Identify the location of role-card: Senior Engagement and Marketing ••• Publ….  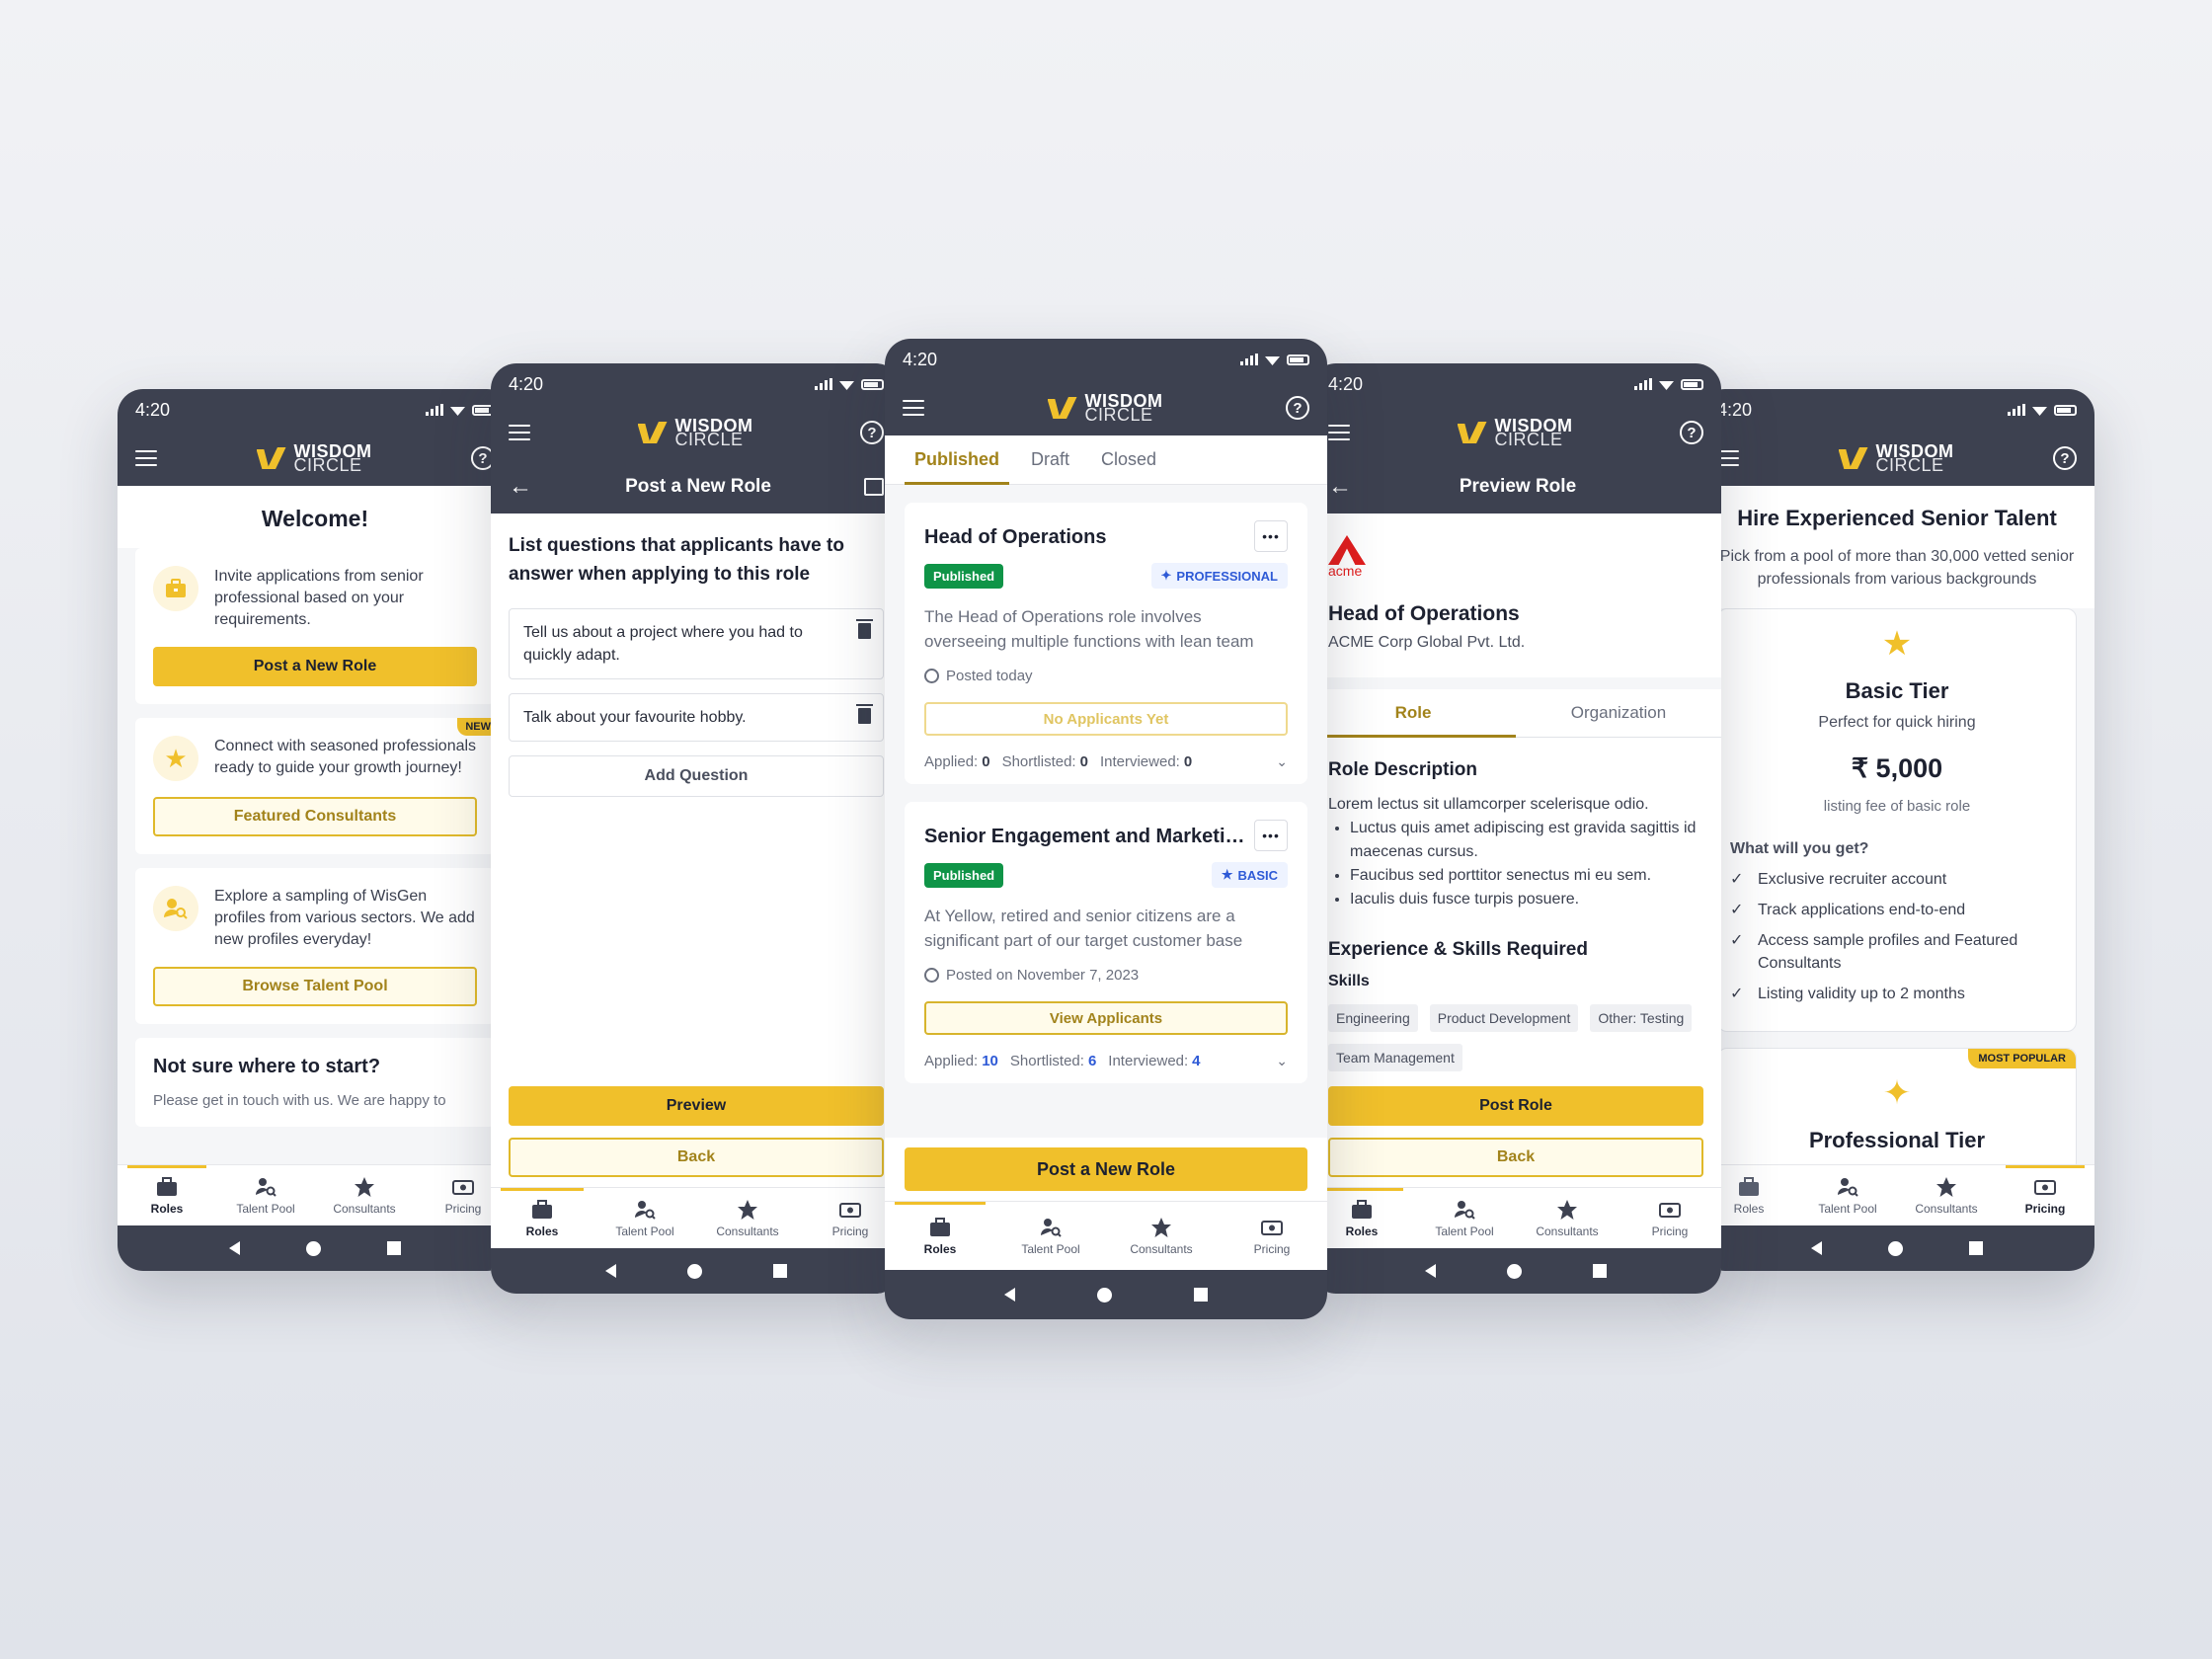
(1106, 942).